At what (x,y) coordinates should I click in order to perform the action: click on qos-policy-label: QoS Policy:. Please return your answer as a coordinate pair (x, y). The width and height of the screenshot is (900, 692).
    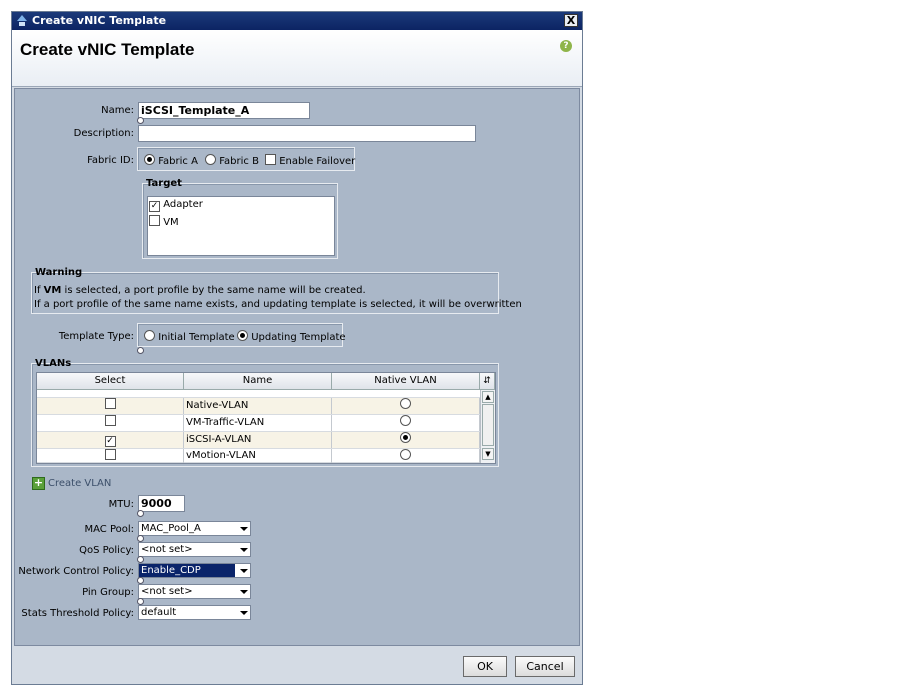
    Looking at the image, I should click on (106, 550).